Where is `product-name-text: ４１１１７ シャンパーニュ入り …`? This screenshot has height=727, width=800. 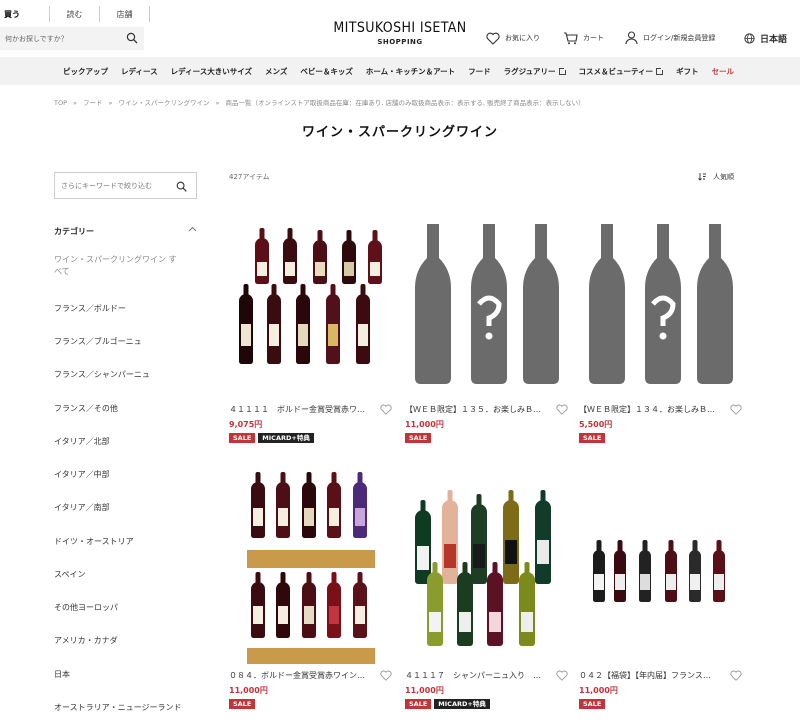 product-name-text: ４１１１７ シャンパーニュ入り … is located at coordinates (473, 675).